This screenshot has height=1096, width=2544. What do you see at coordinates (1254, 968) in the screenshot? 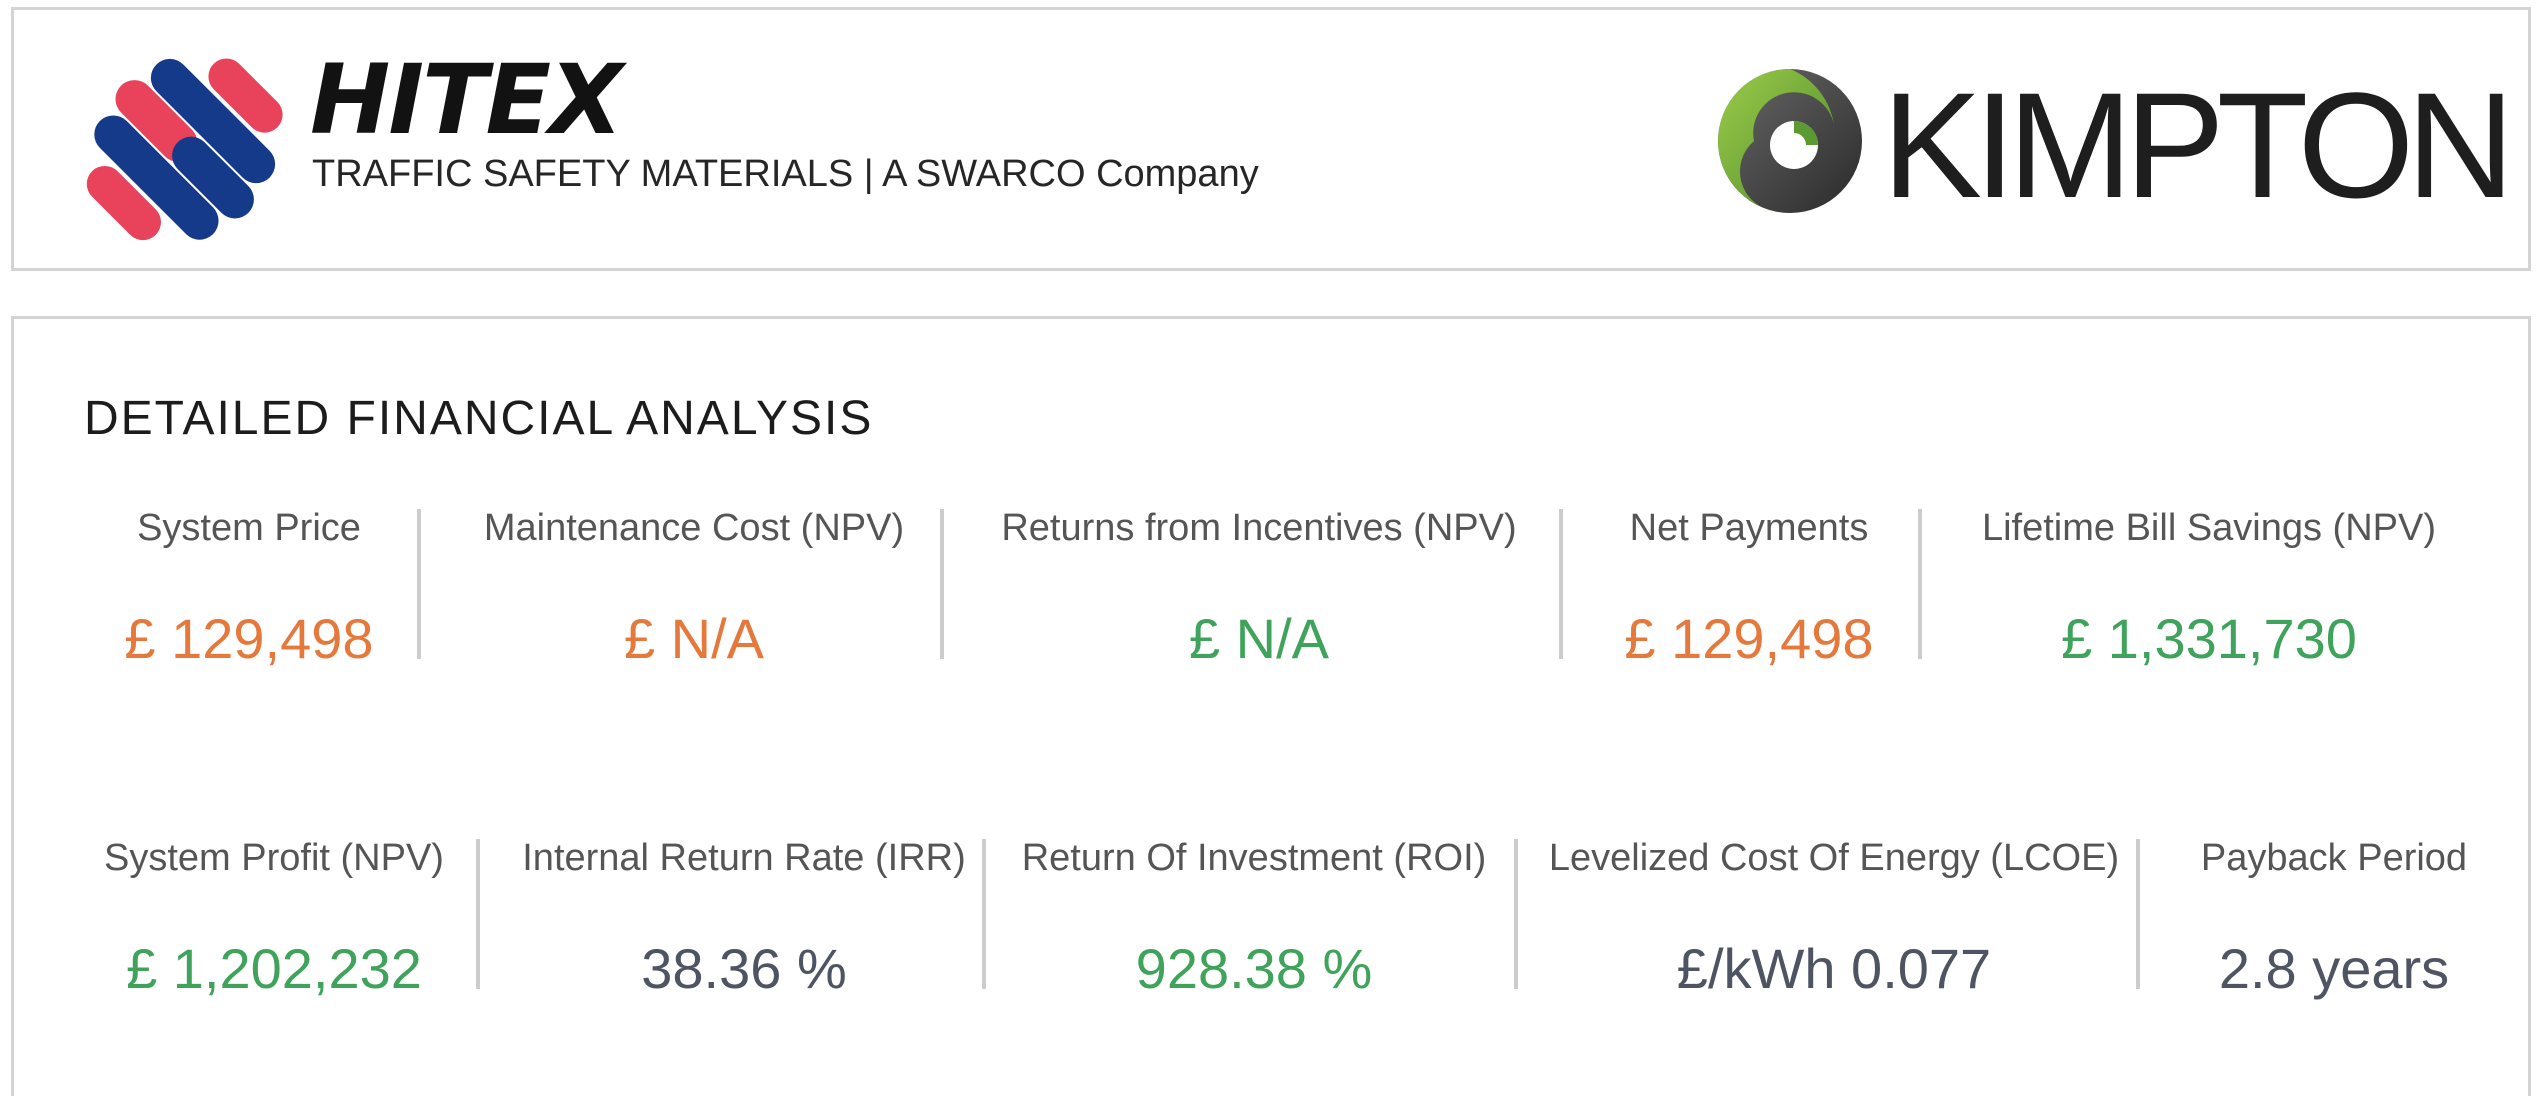
I see `metric-value: 928.38 %` at bounding box center [1254, 968].